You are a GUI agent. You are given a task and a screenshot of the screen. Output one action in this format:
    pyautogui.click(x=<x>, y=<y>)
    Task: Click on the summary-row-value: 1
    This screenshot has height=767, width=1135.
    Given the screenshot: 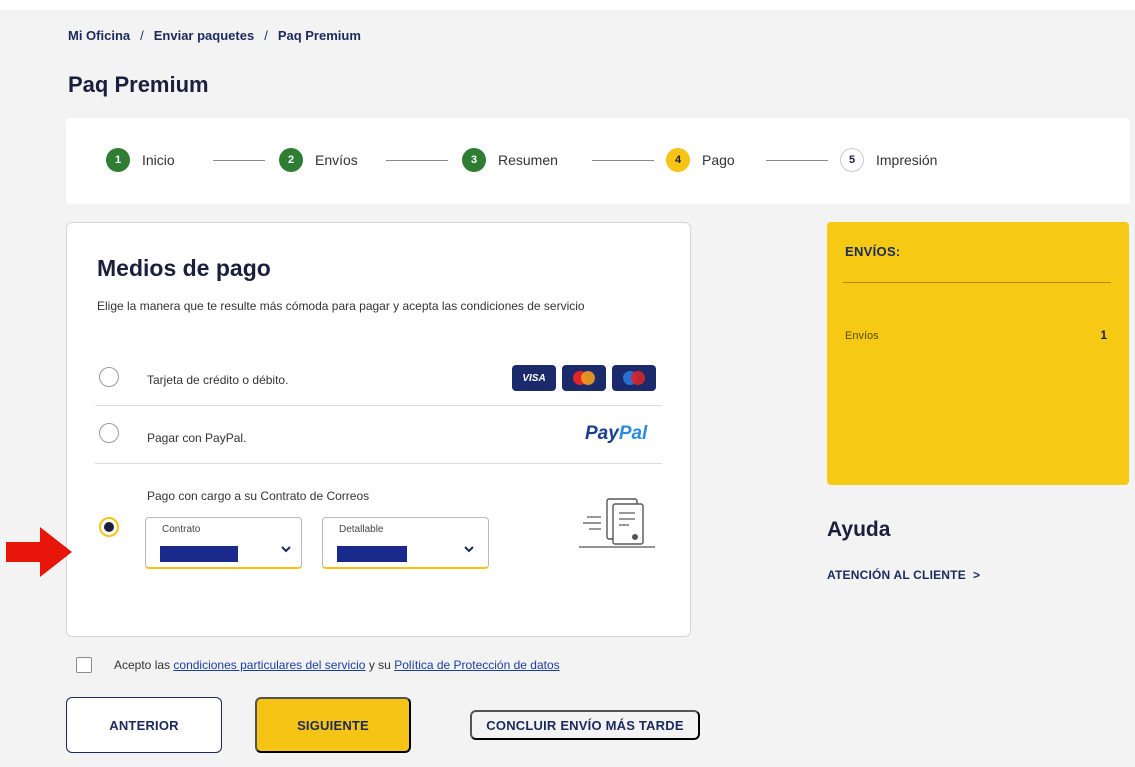 What is the action you would take?
    pyautogui.click(x=1103, y=335)
    